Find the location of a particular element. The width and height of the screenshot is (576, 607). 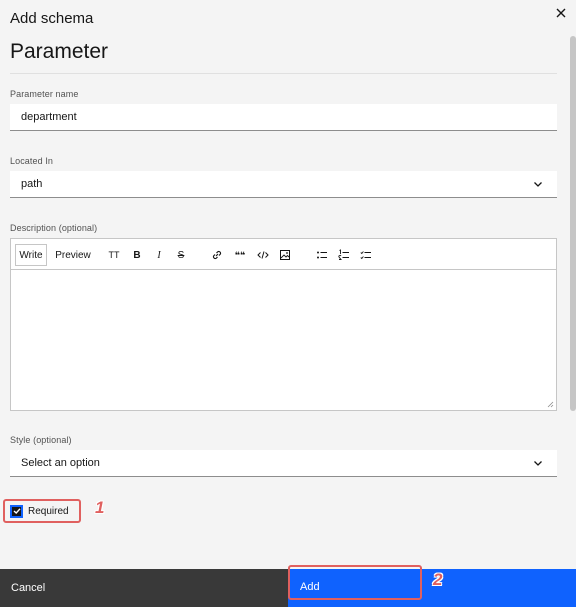

heading-icon: TT is located at coordinates (114, 255).